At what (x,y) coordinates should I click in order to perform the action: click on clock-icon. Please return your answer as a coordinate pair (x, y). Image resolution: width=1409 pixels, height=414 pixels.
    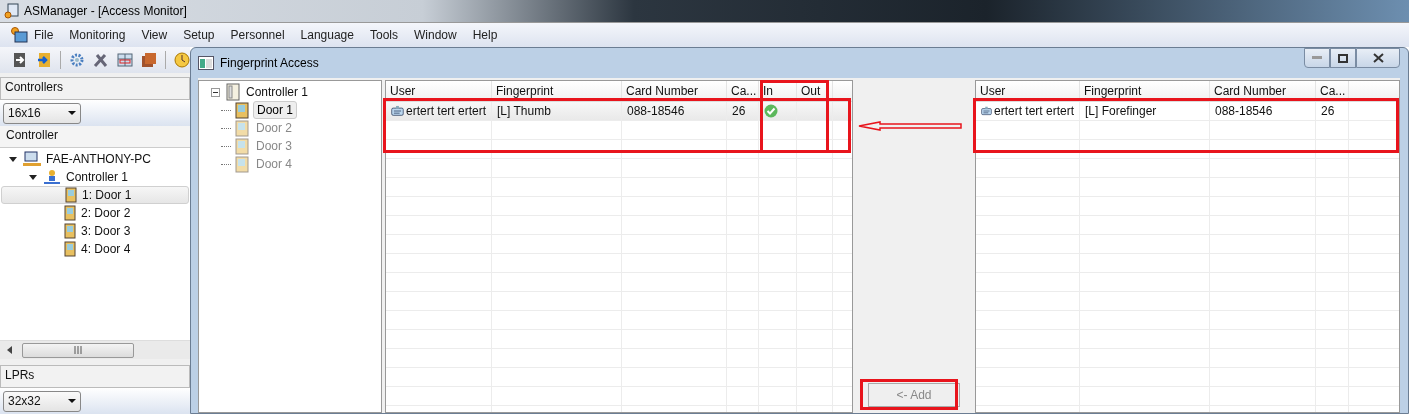
    Looking at the image, I should click on (182, 60).